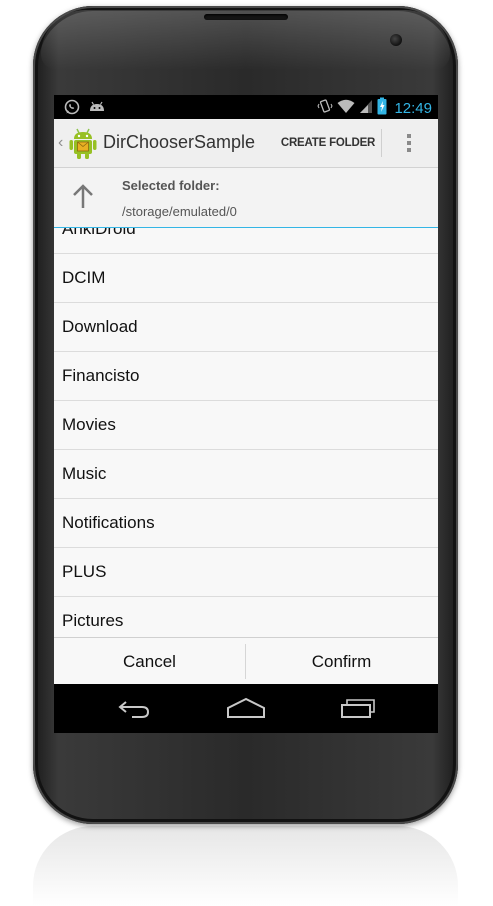 The height and width of the screenshot is (906, 493). What do you see at coordinates (381, 143) in the screenshot?
I see `action-bar-divider` at bounding box center [381, 143].